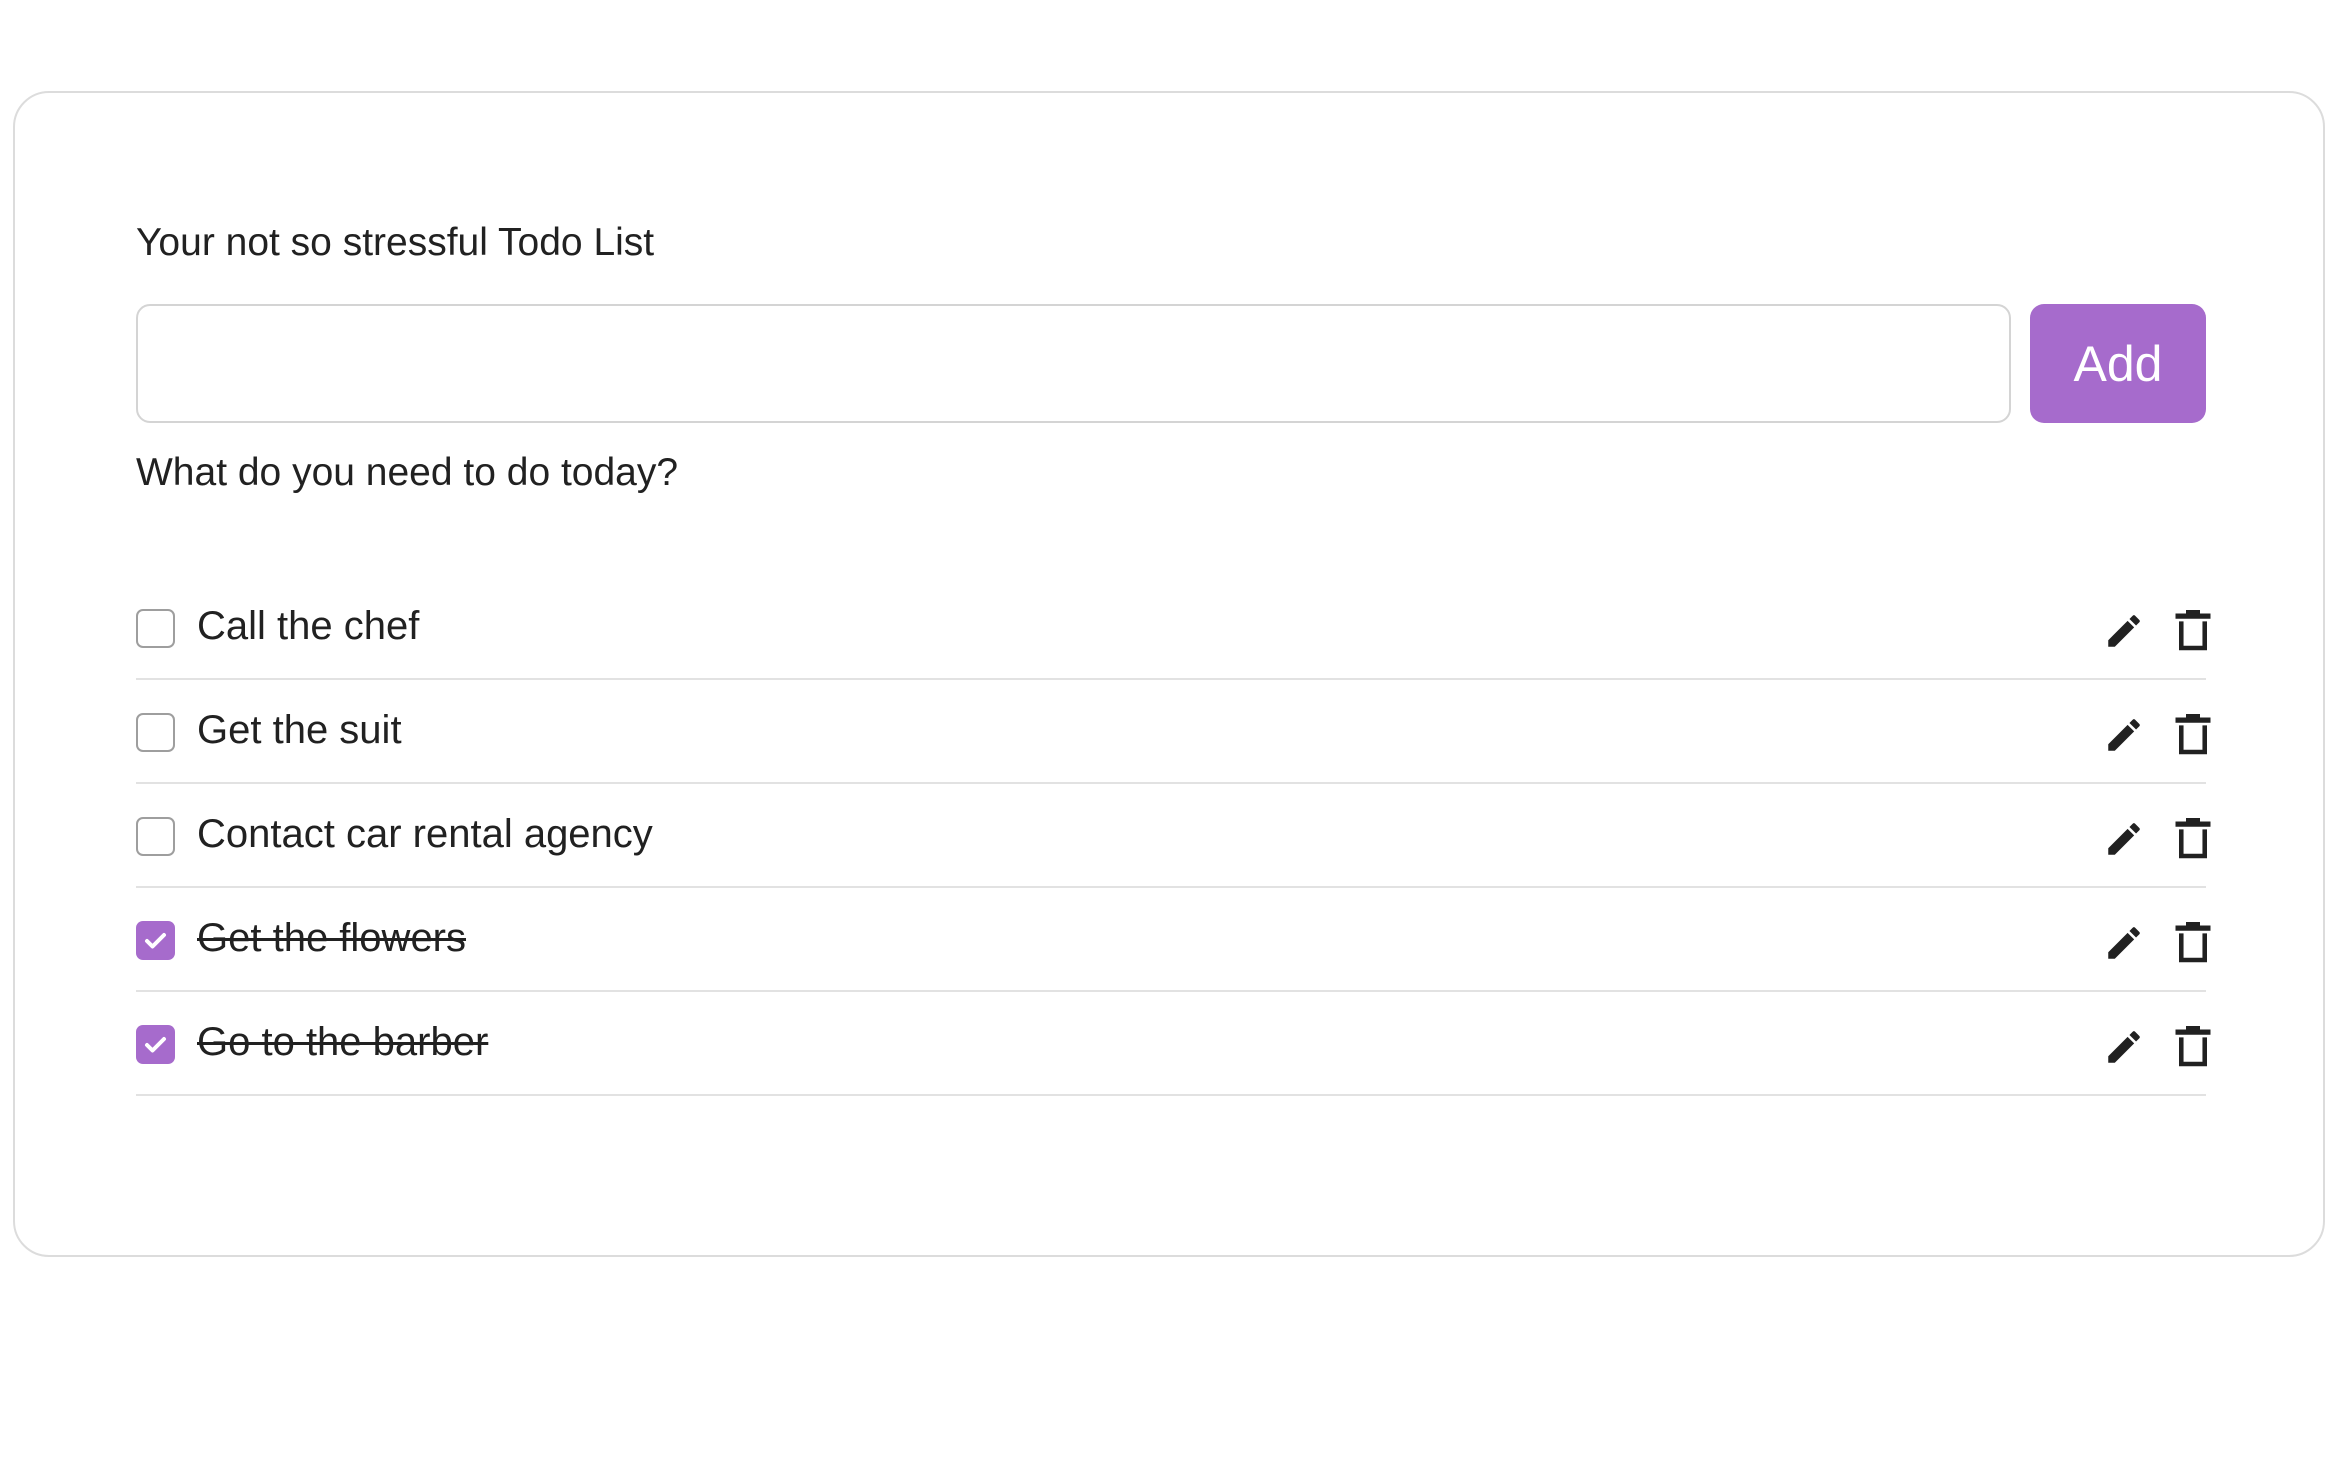 The width and height of the screenshot is (2340, 1480). Describe the element at coordinates (1073, 363) in the screenshot. I see `todo-input` at that location.